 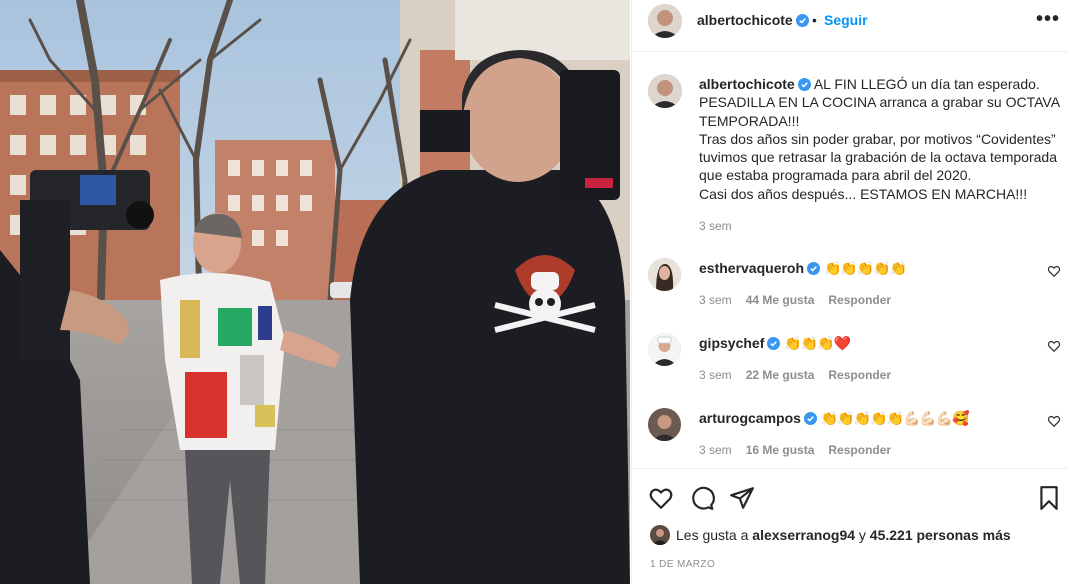 I want to click on comment-line: arturogcampos 👏👏👏👏👏💪🏻💪🏻💪🏻🥰, so click(x=834, y=418).